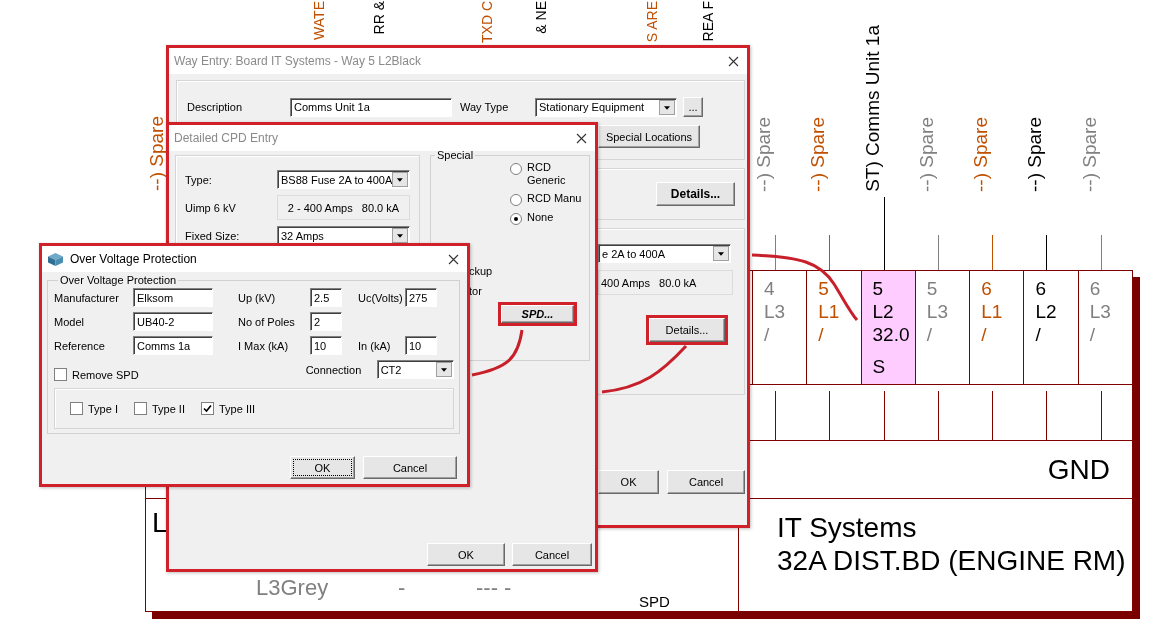  I want to click on way-cell: 6 L1 /, so click(996, 327).